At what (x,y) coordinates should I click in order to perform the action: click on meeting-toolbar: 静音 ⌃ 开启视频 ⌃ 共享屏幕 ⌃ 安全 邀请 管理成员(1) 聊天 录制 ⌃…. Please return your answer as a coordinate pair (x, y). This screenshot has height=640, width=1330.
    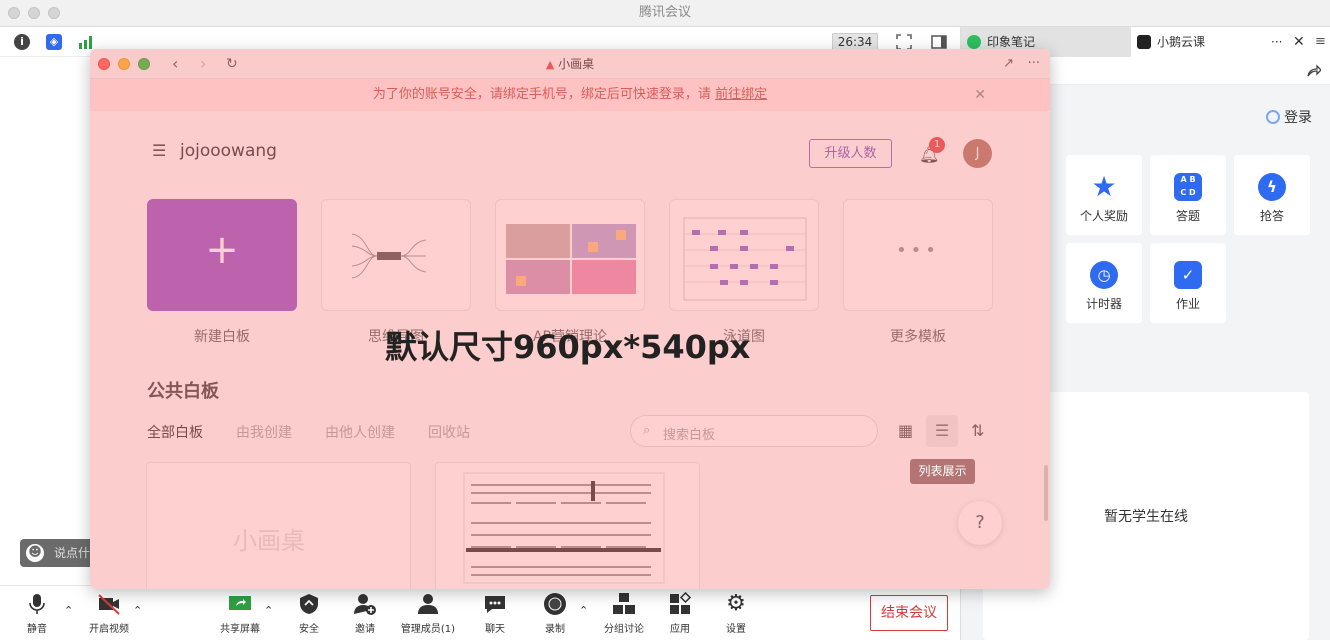
    Looking at the image, I should click on (480, 612).